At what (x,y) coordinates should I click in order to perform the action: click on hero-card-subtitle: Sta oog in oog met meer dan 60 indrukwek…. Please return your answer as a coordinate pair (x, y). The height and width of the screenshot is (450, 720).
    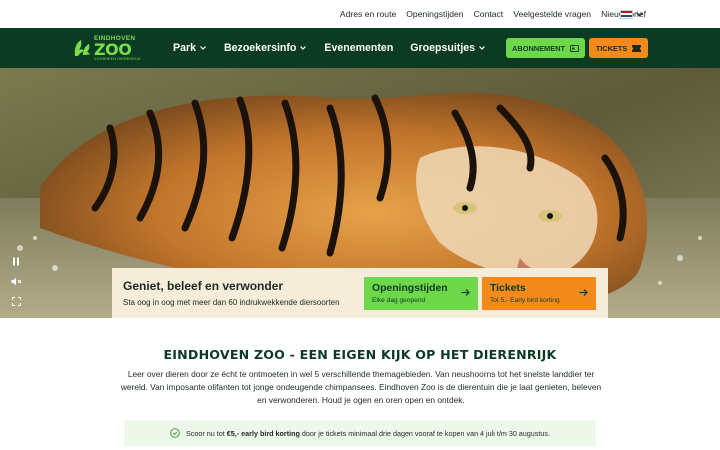
    Looking at the image, I should click on (231, 302).